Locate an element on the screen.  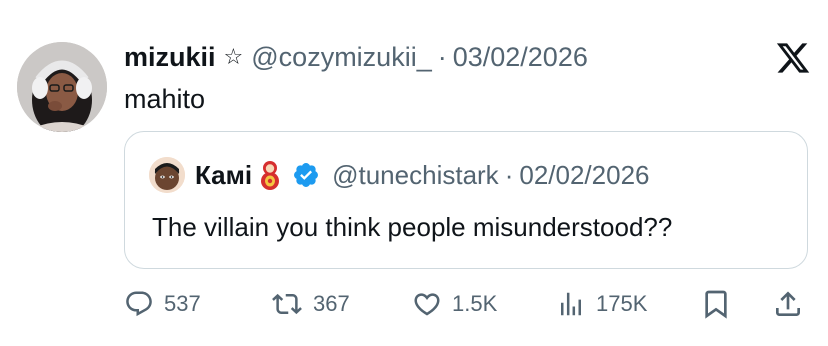
quoted-author-avatar is located at coordinates (167, 175).